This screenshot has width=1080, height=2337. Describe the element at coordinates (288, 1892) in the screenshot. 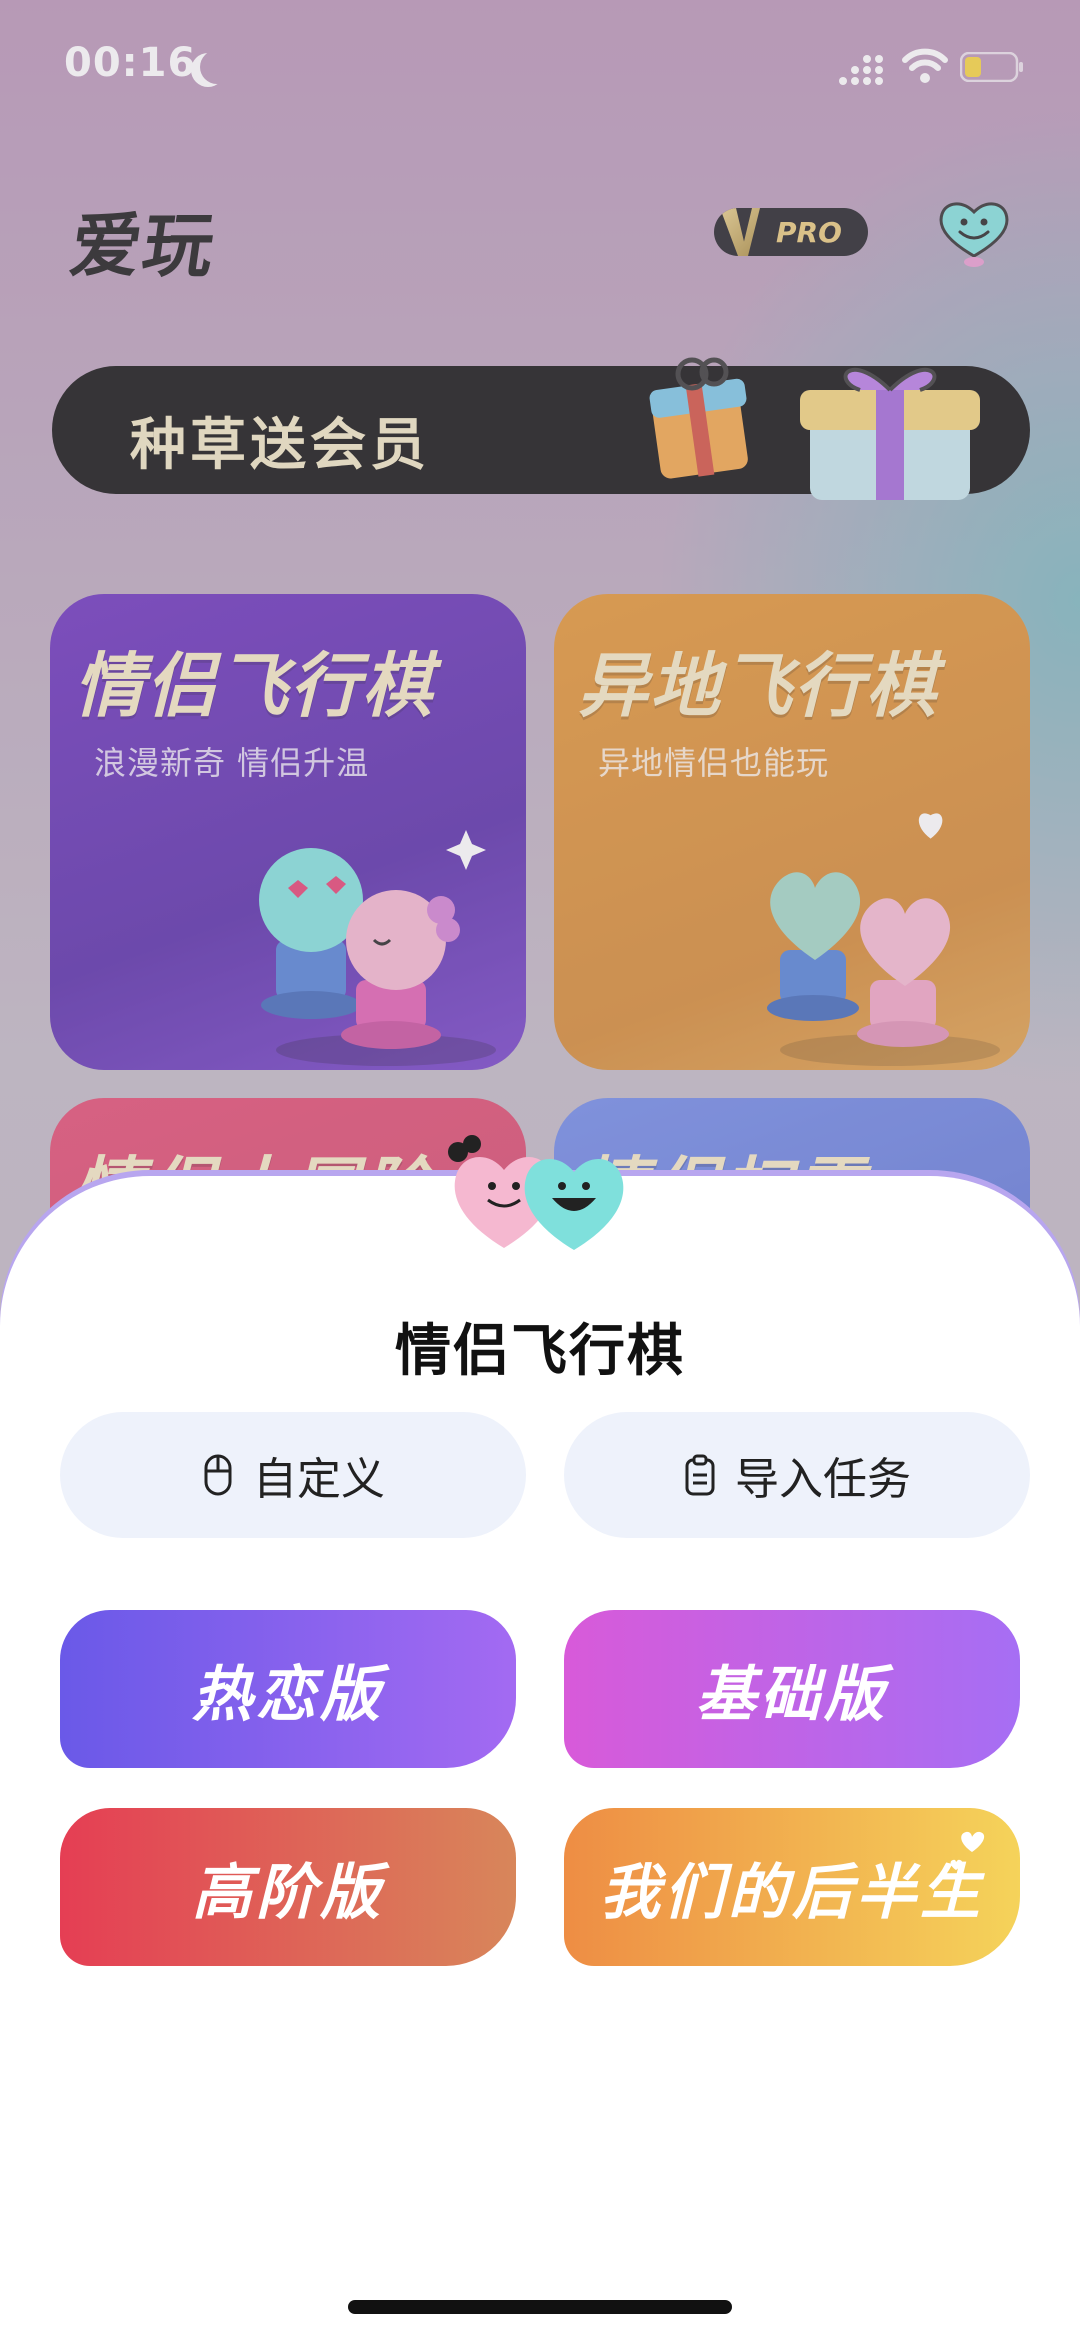

I see `mode-label: 高阶版` at that location.